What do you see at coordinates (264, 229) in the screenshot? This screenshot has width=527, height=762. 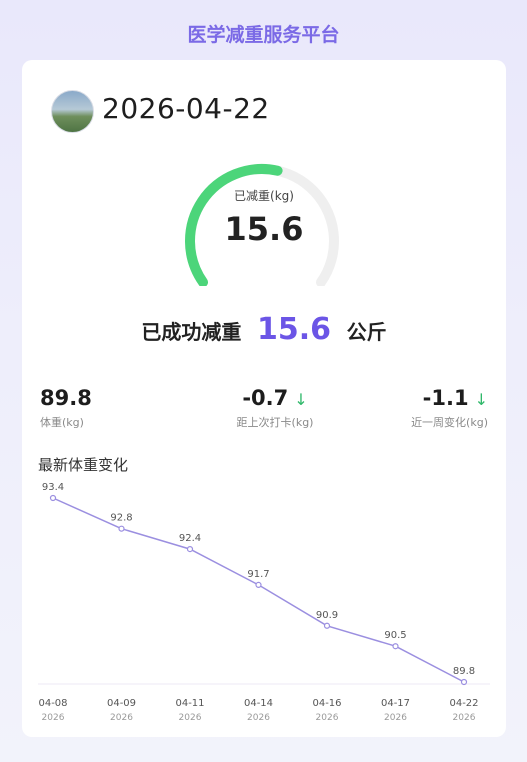 I see `gauge-value: 15.6` at bounding box center [264, 229].